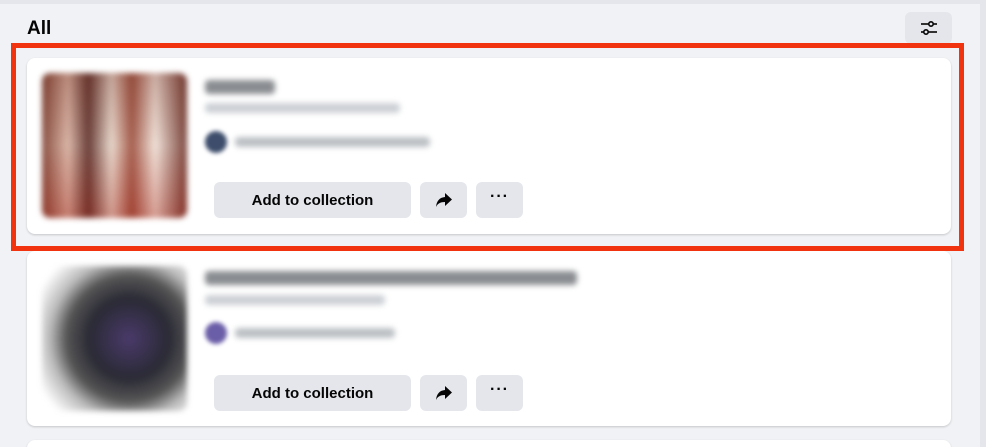 Image resolution: width=986 pixels, height=447 pixels. I want to click on sliders-icon, so click(928, 28).